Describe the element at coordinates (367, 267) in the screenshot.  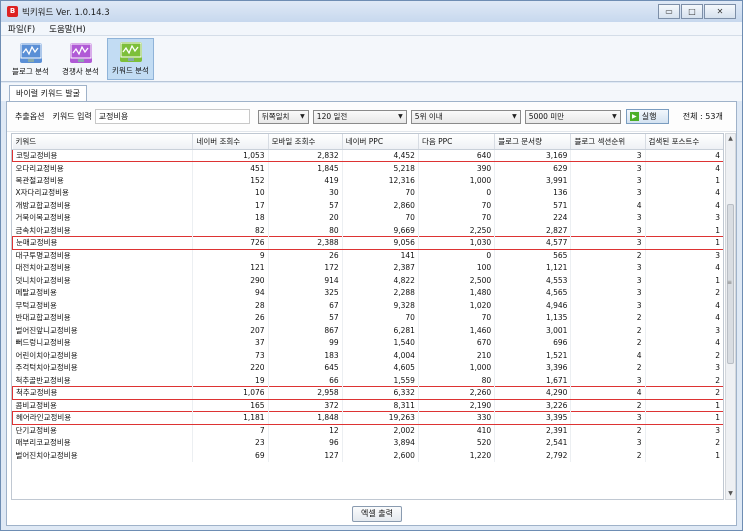
I see `table-row: 대전치아교정비용 121 172 2,387 100 1,121 3 4` at that location.